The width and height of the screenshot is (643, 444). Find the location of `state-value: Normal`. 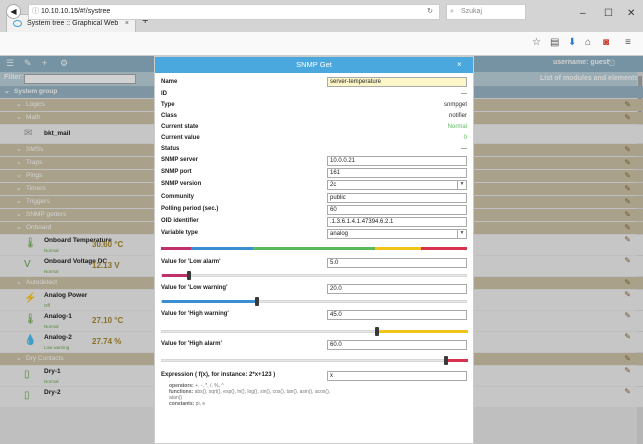

state-value: Normal is located at coordinates (457, 127).